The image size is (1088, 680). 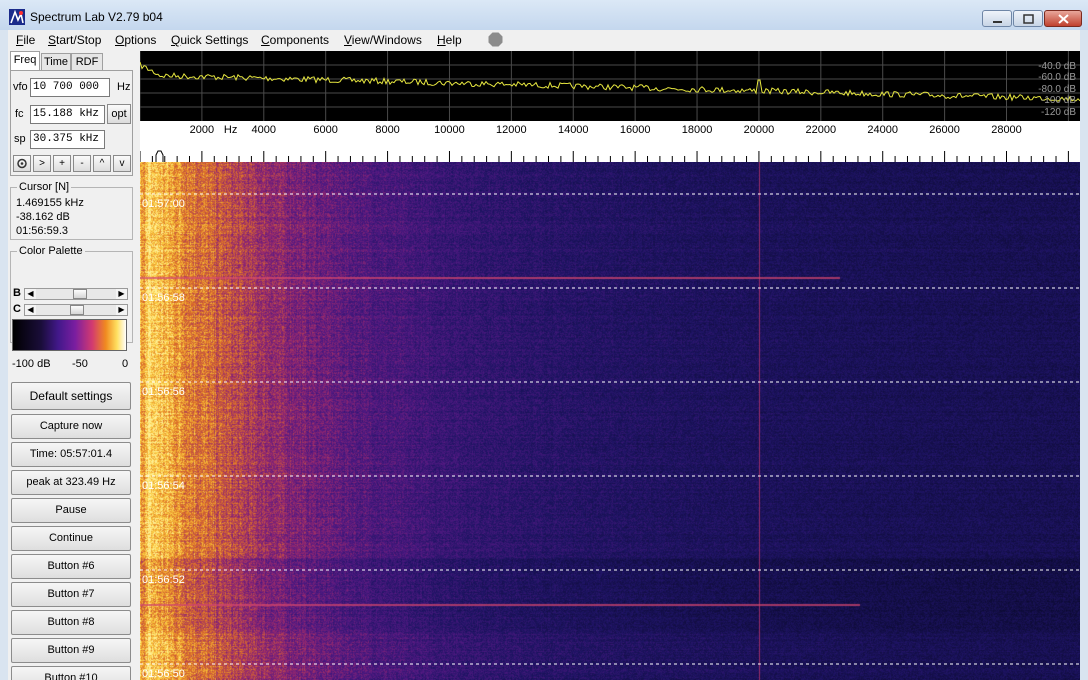 I want to click on menu-components: Components, so click(x=295, y=40).